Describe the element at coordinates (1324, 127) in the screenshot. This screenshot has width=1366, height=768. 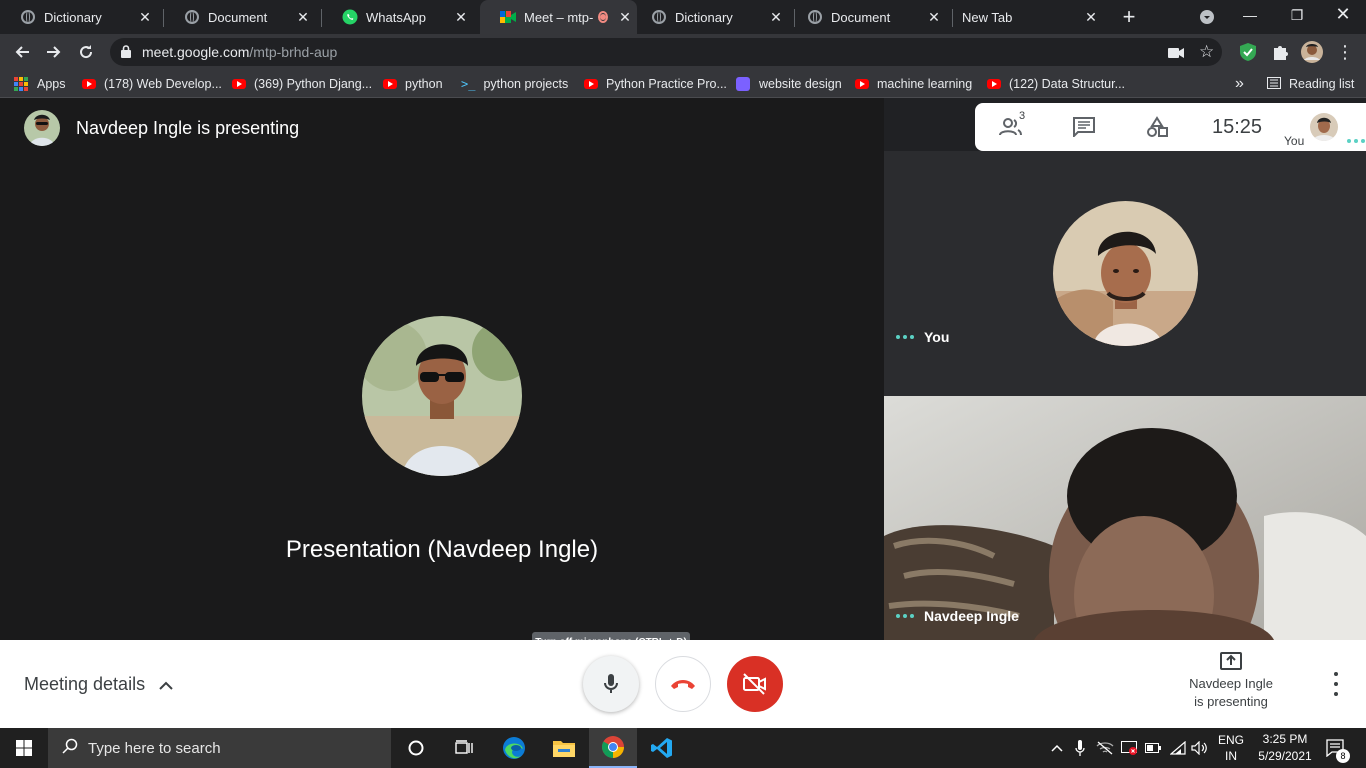
I see `self-view-thumbnail` at that location.